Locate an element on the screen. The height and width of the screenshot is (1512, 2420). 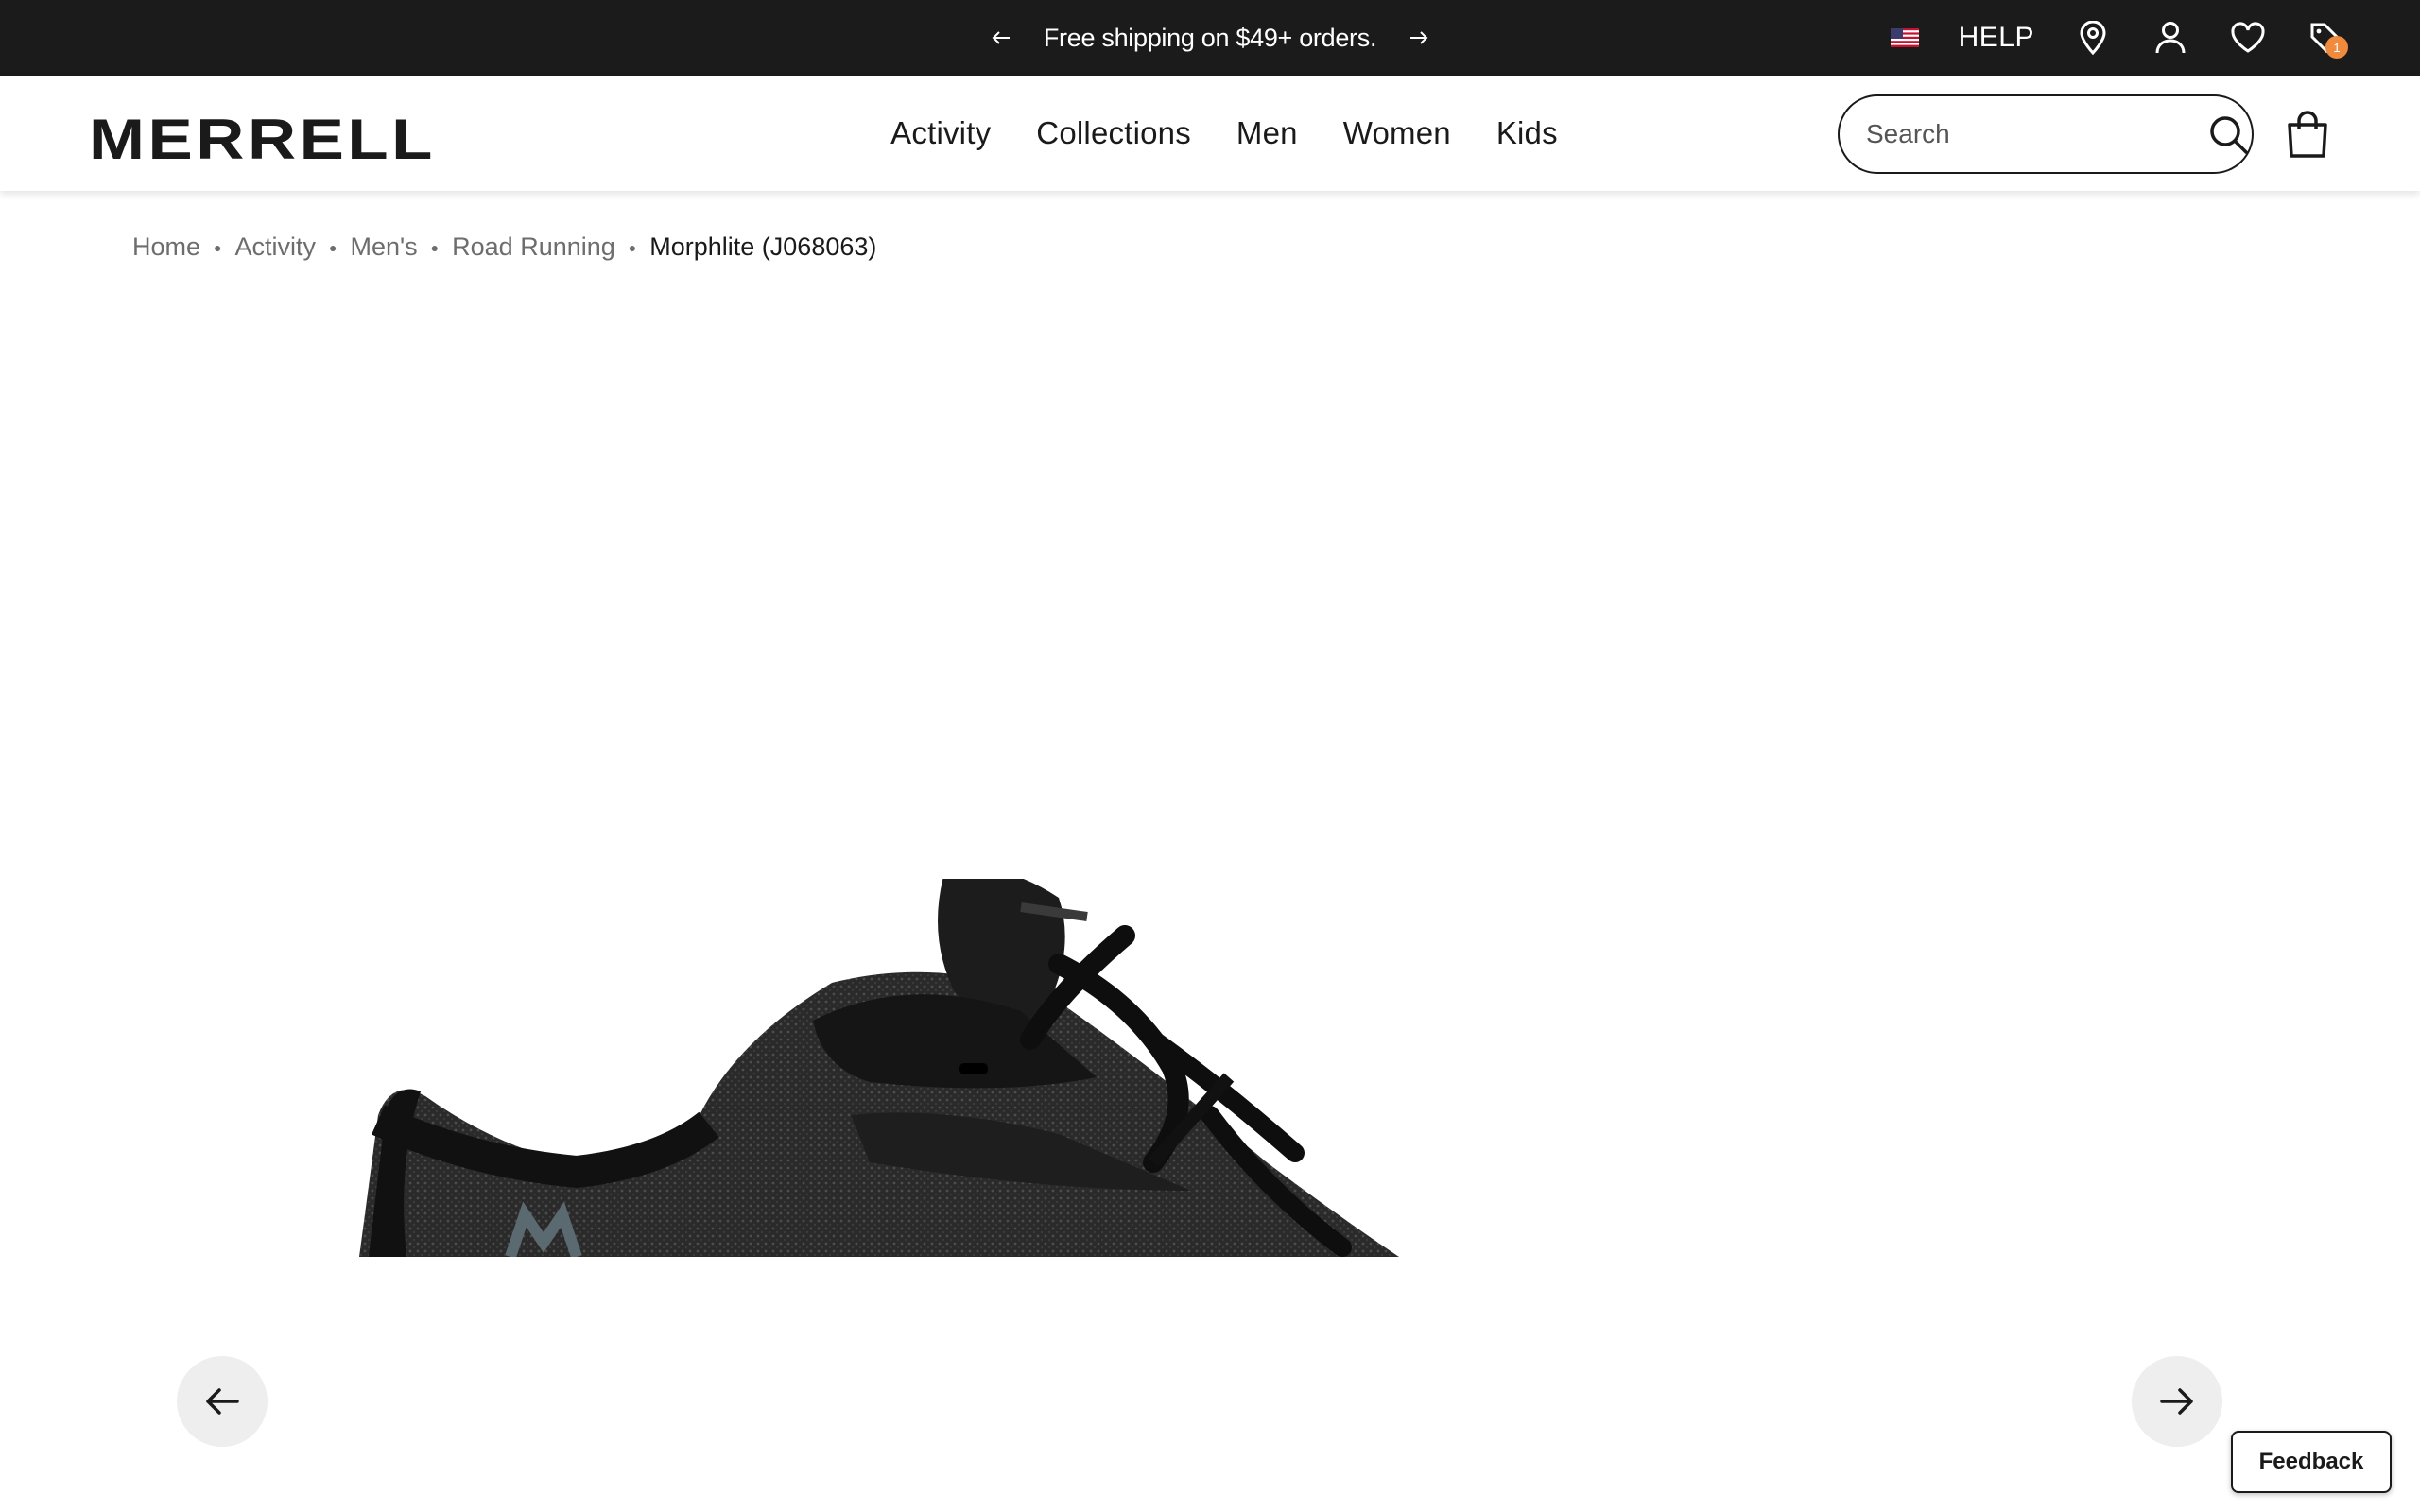
feedback-button: Feedback is located at coordinates (2311, 1462).